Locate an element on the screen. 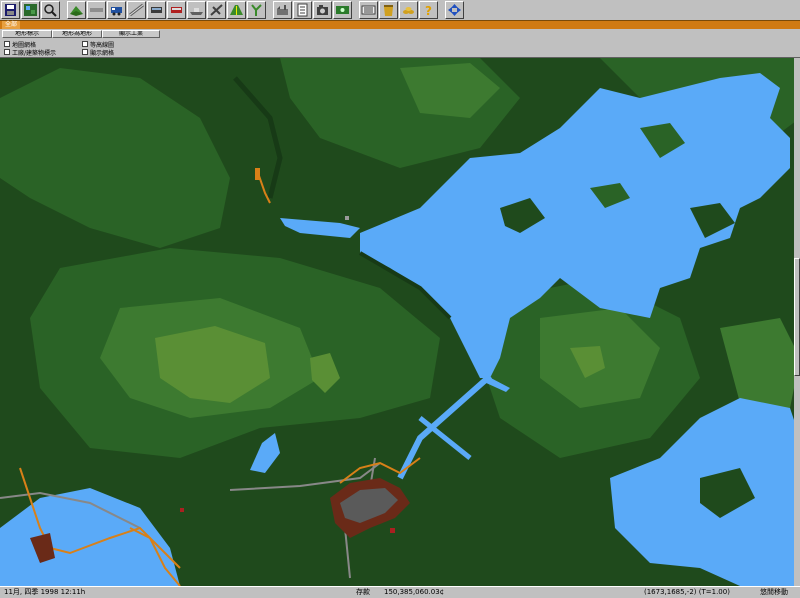  ship-icon is located at coordinates (196, 11).